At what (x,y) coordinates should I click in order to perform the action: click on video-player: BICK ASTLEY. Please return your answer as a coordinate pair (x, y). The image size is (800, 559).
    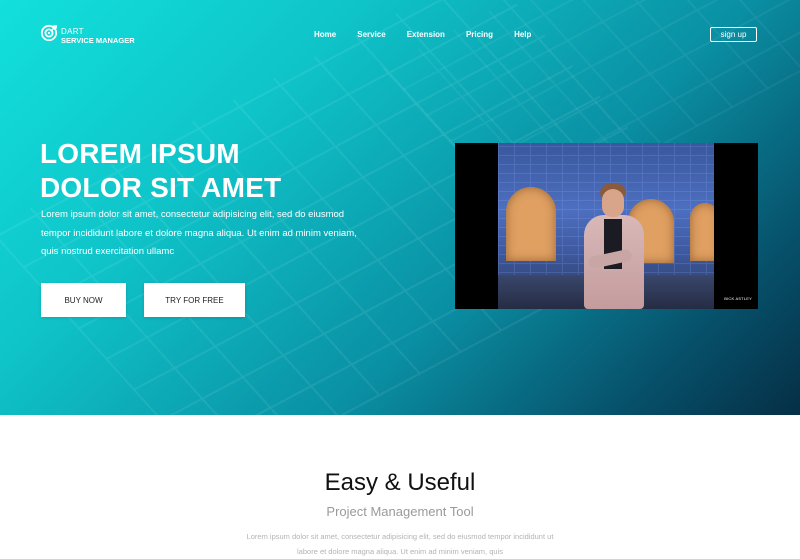
    Looking at the image, I should click on (606, 226).